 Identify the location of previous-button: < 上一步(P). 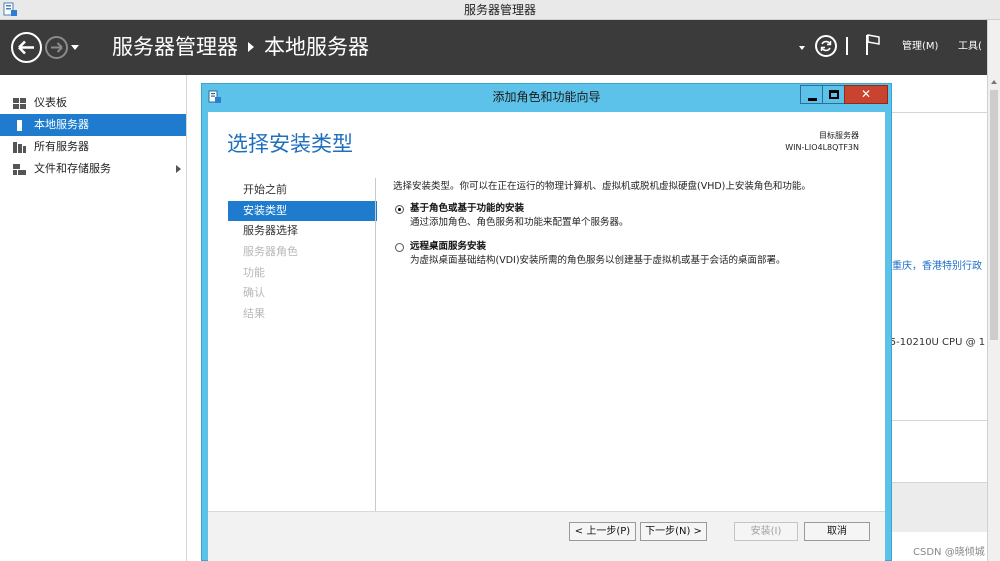
(602, 531).